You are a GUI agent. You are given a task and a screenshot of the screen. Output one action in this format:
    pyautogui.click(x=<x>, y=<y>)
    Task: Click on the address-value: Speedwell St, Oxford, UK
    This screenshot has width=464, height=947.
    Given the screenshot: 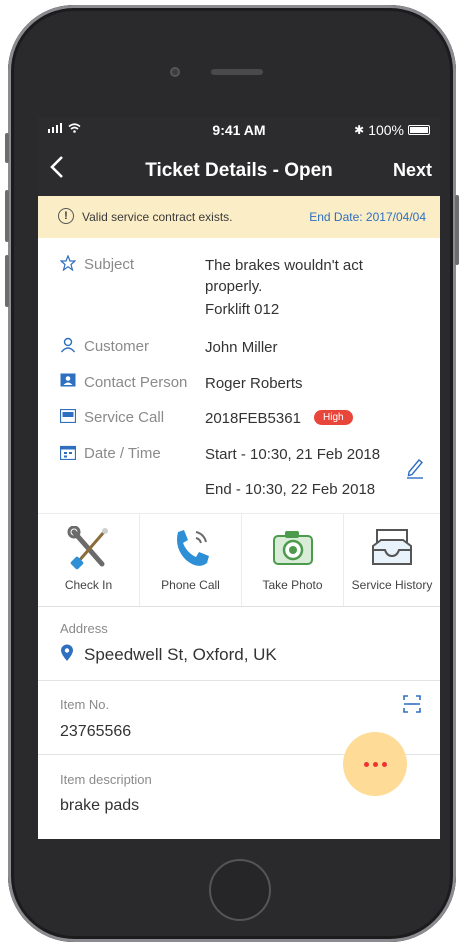 What is the action you would take?
    pyautogui.click(x=180, y=655)
    